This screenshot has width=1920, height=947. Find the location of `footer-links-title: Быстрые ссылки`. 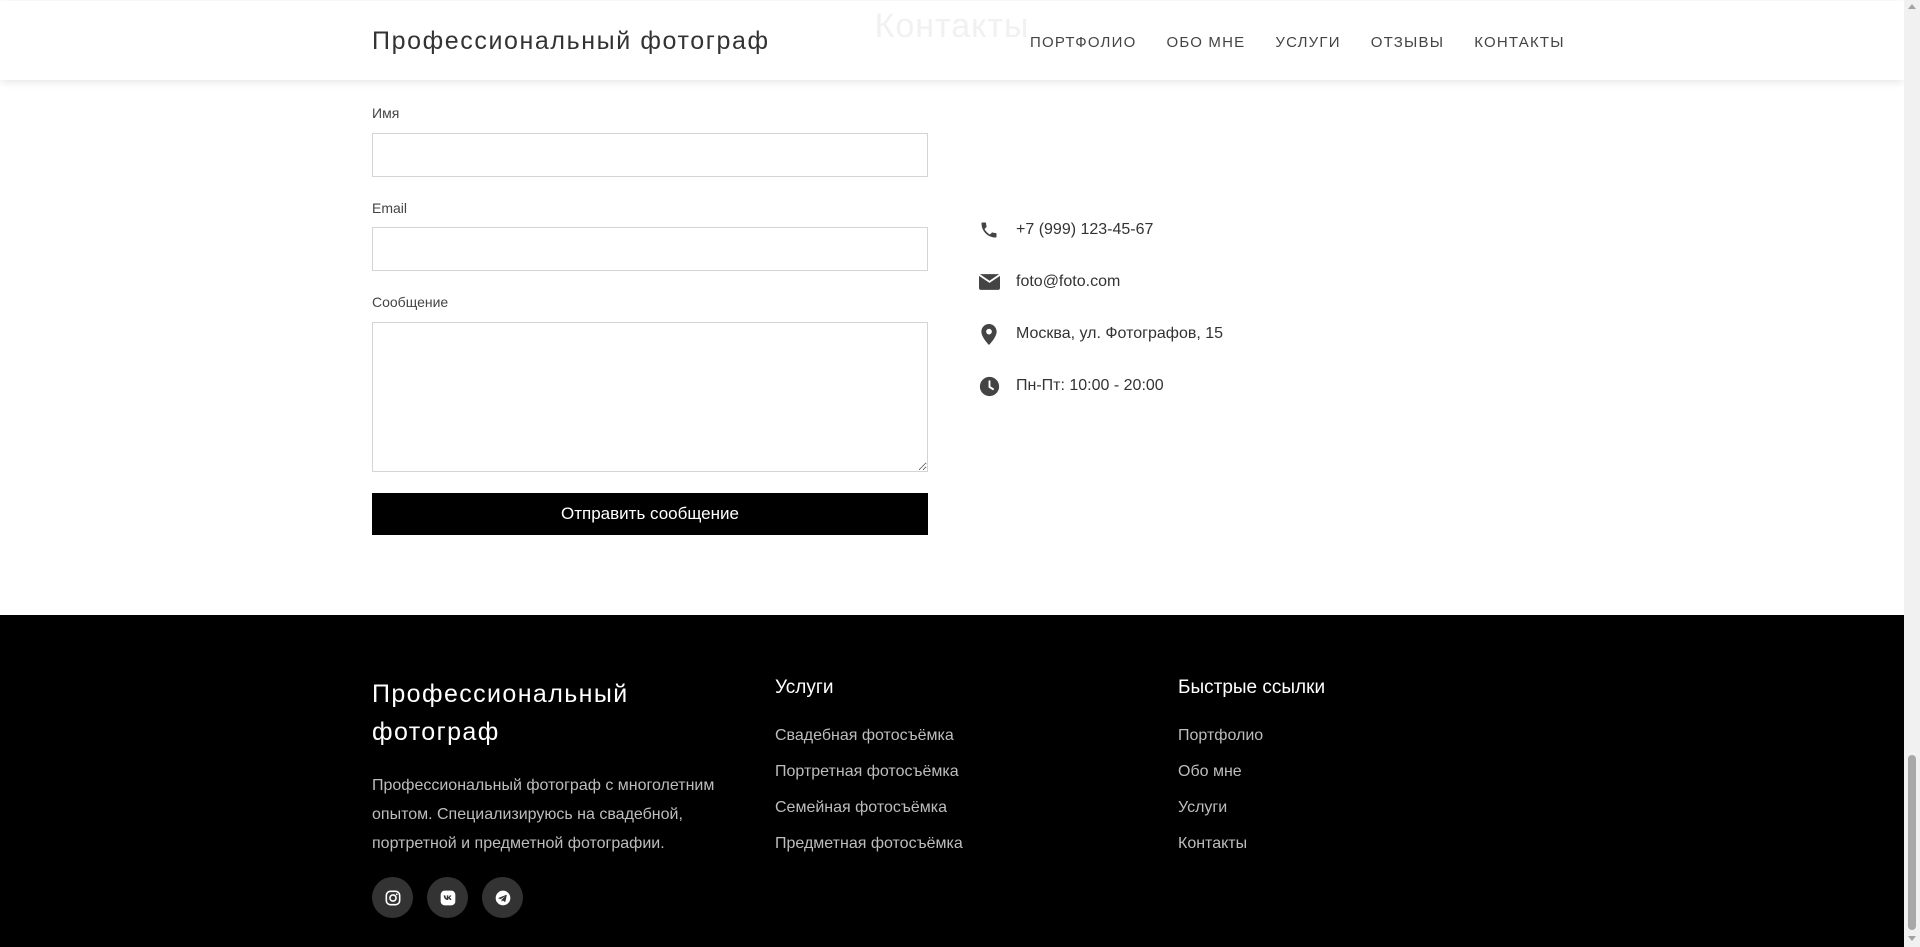

footer-links-title: Быстрые ссылки is located at coordinates (1252, 687).